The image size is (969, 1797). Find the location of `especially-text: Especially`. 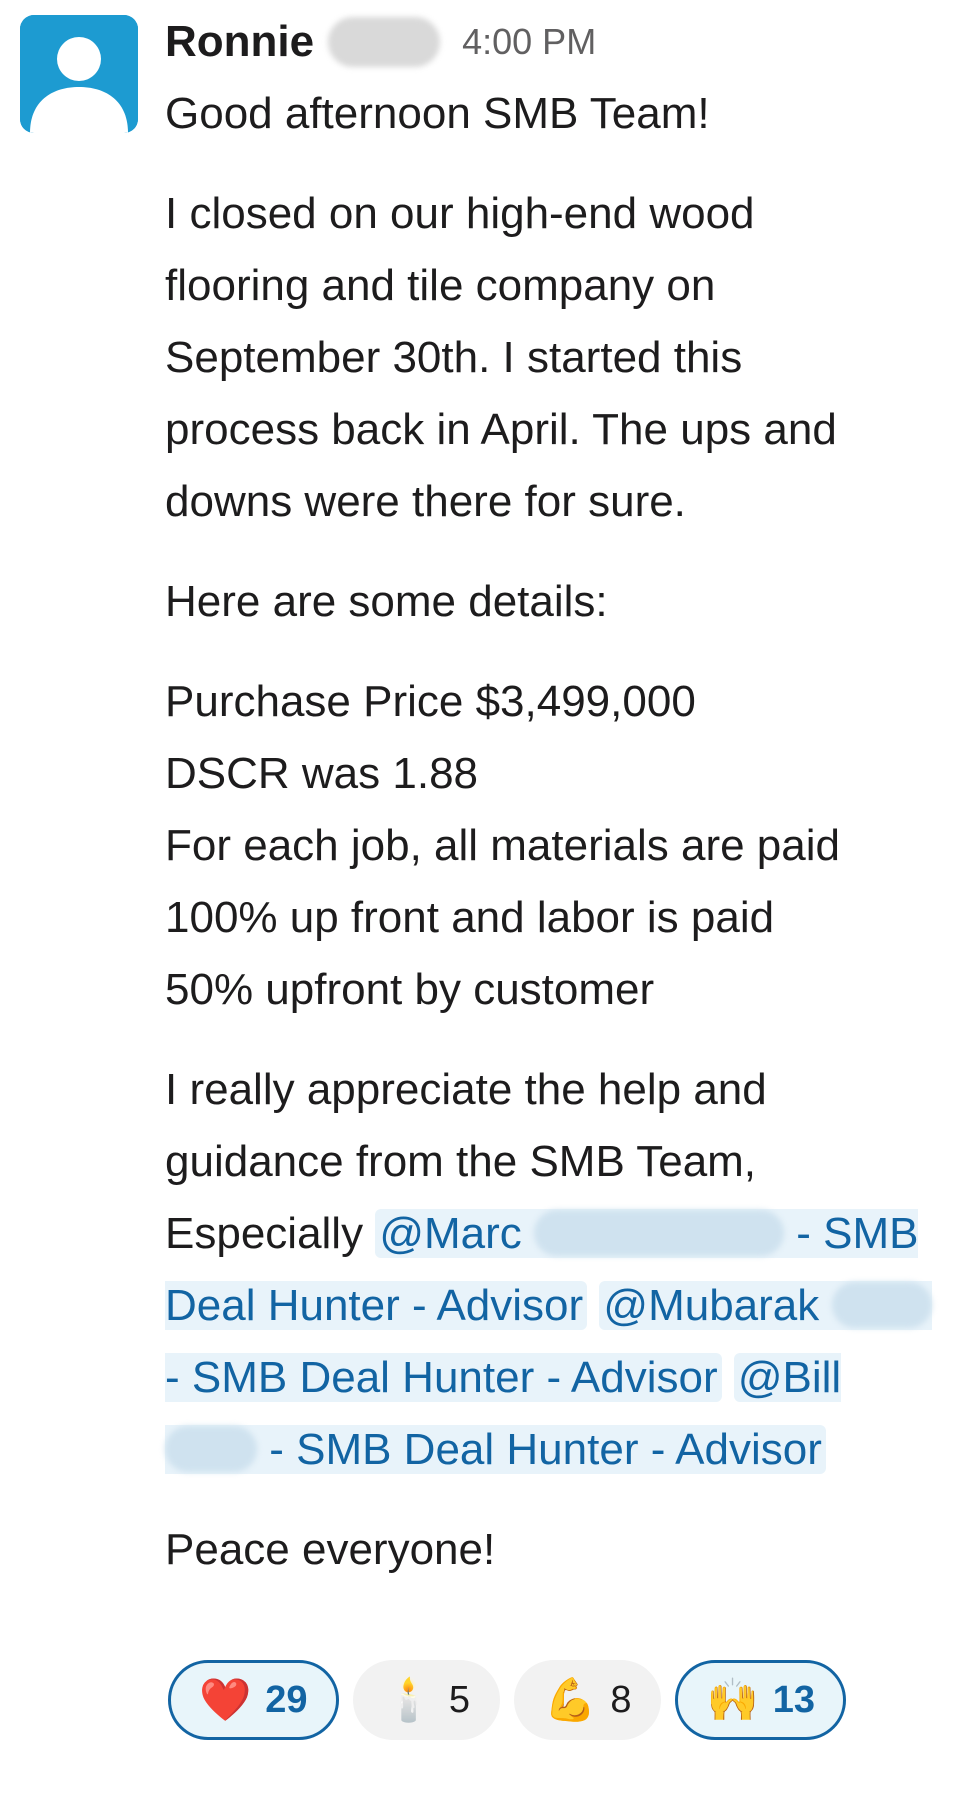

especially-text: Especially is located at coordinates (264, 1233).